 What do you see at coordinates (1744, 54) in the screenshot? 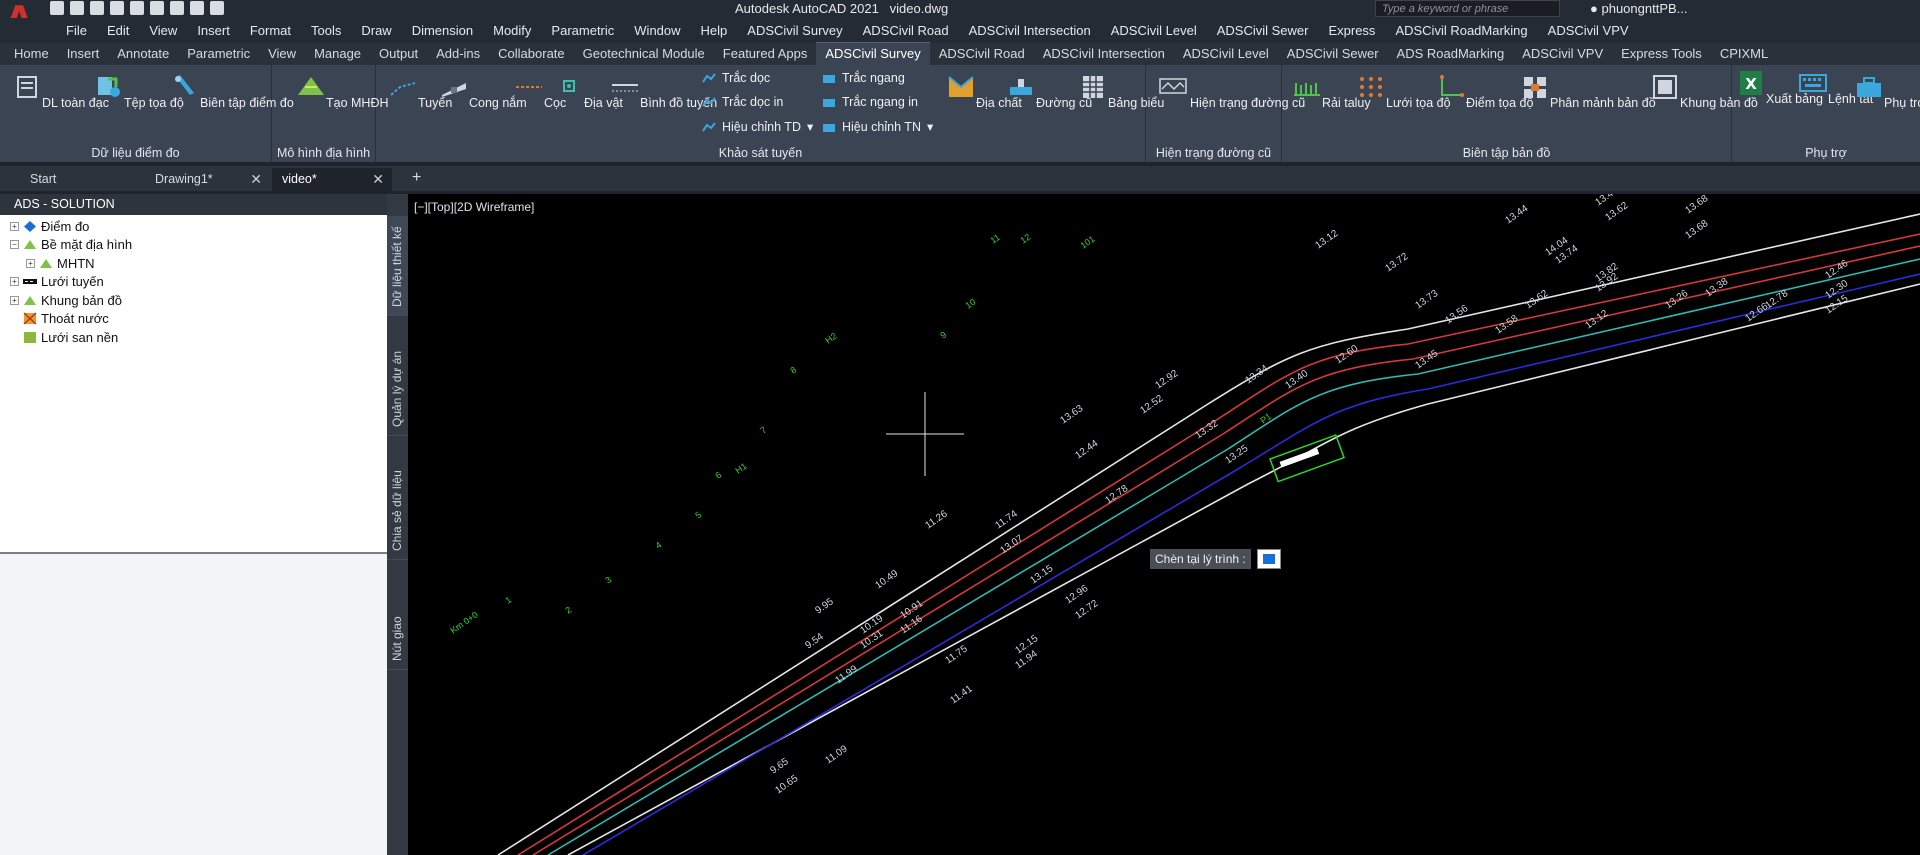
I see `tab-cpixml: CPIXML` at bounding box center [1744, 54].